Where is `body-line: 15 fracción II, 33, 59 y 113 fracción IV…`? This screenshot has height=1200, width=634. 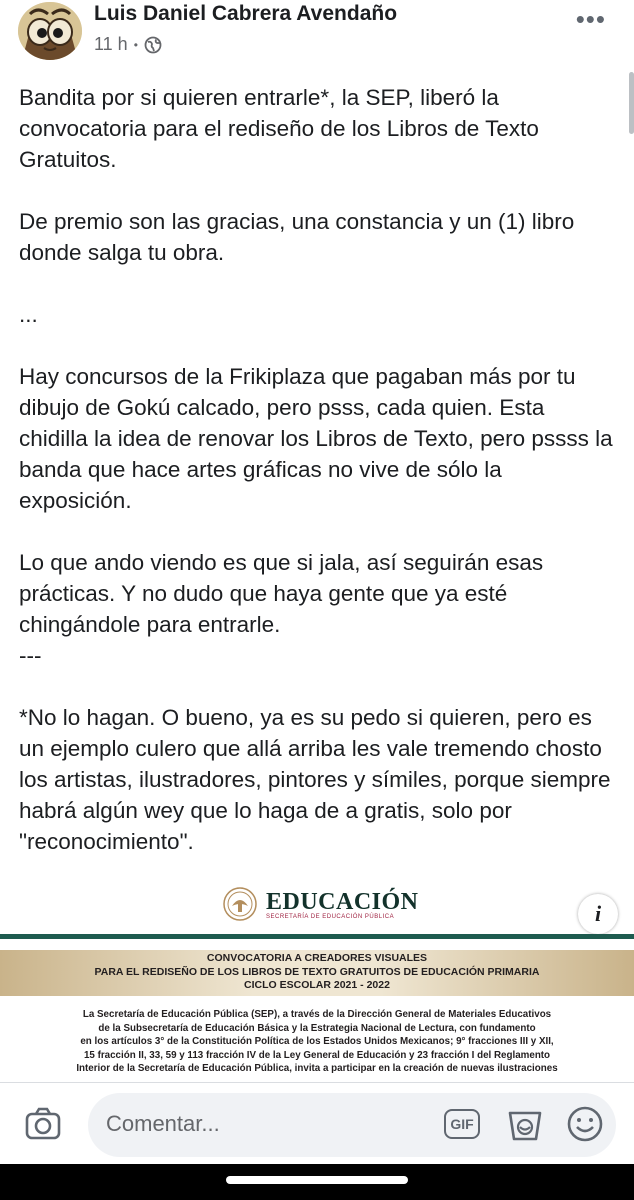
body-line: 15 fracción II, 33, 59 y 113 fracción IV… is located at coordinates (317, 1055).